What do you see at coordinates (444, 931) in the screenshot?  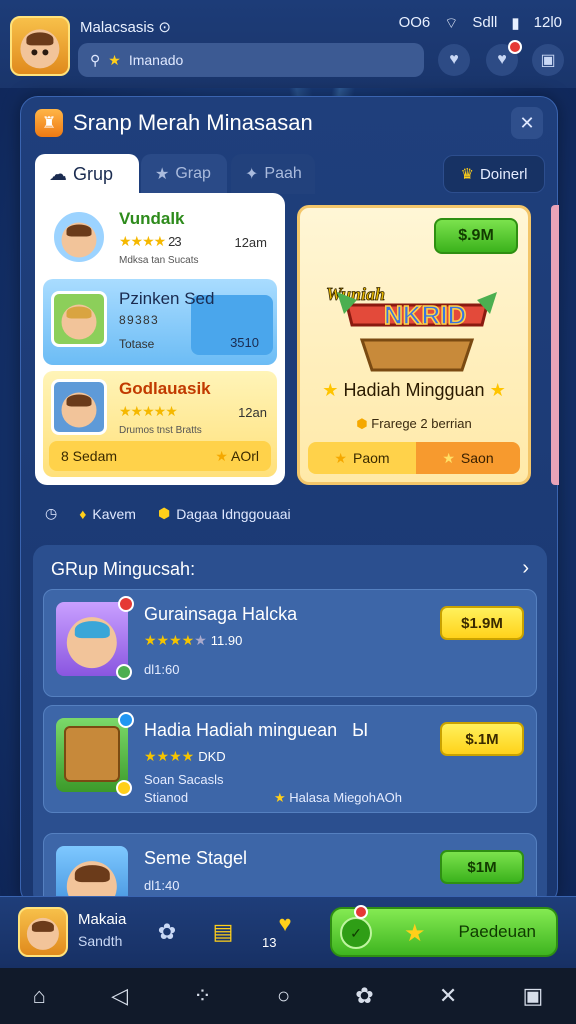 I see `play-button: ✓ ★ Paedeuan` at bounding box center [444, 931].